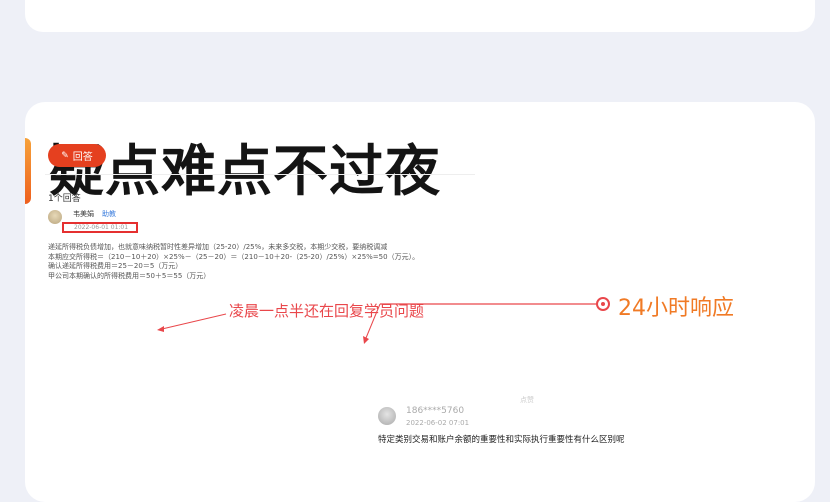 This screenshot has height=502, width=830. What do you see at coordinates (435, 411) in the screenshot?
I see `second-user: 186****5760` at bounding box center [435, 411].